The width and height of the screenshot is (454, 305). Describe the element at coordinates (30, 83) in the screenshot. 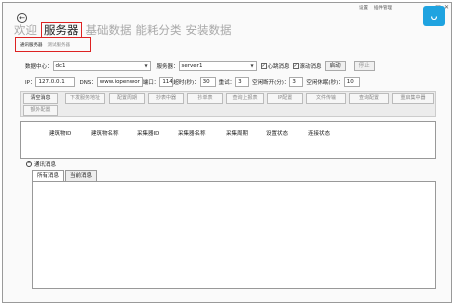

I see `ip-label: IP：` at that location.